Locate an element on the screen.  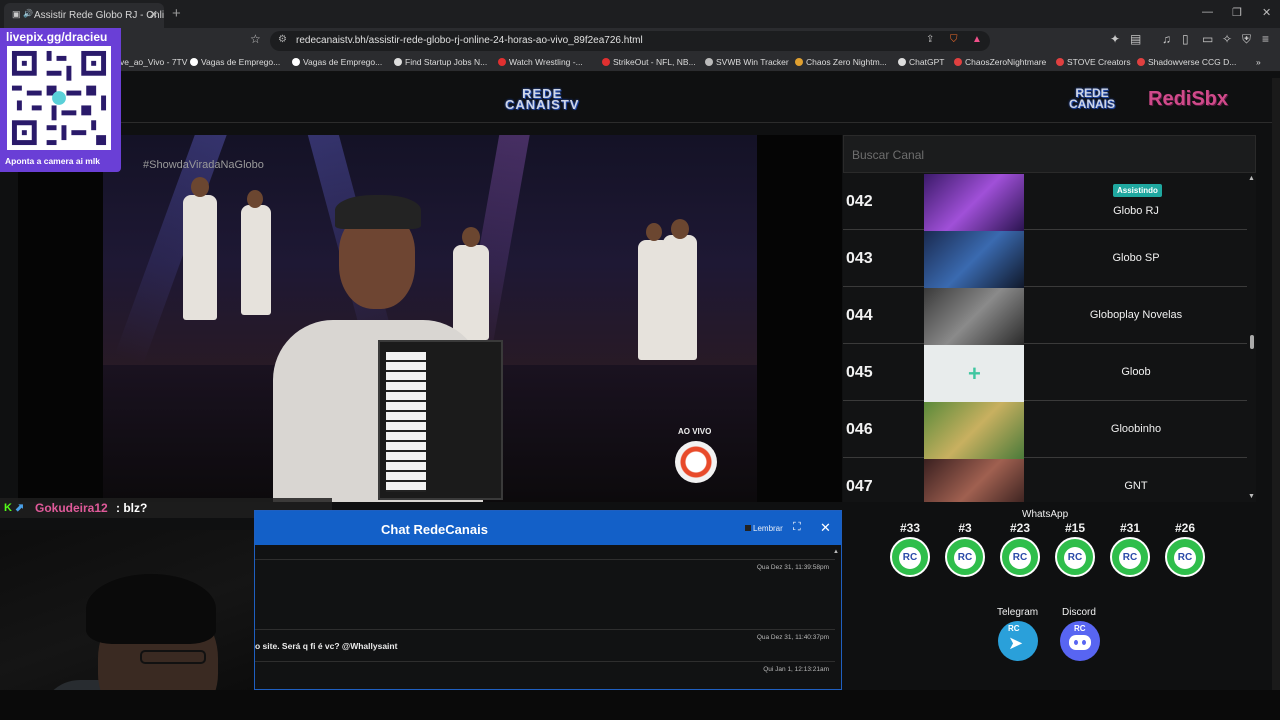
chat-scroll-up-icon: ▲ is located at coordinates (836, 552).